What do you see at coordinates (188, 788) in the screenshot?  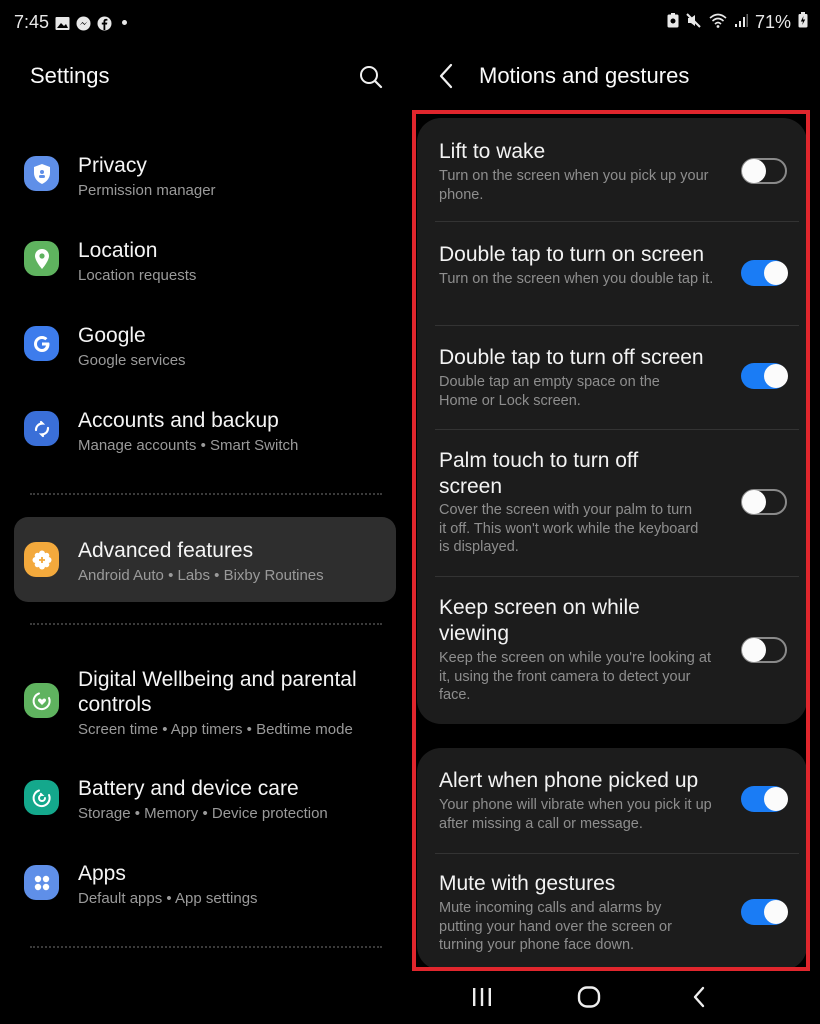 I see `menu-item-title: Battery and device care` at bounding box center [188, 788].